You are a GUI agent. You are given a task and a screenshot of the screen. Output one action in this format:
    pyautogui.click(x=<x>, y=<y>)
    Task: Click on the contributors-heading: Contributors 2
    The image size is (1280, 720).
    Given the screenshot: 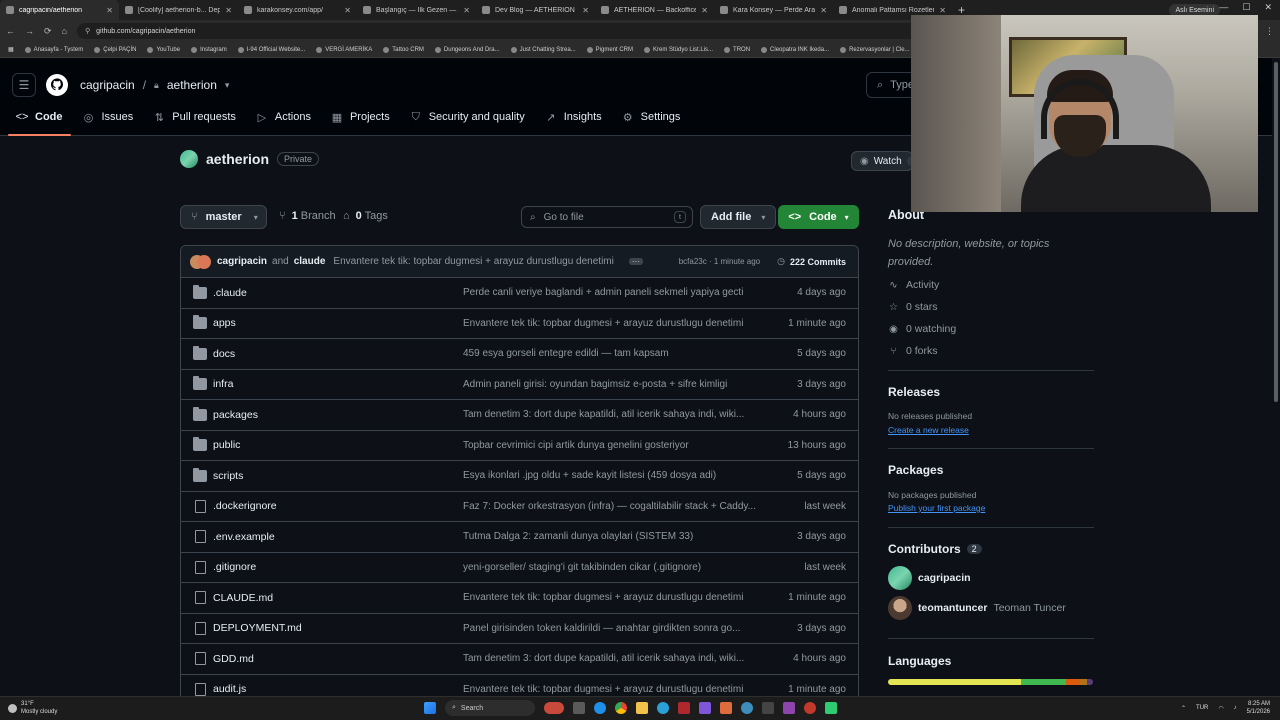 What is the action you would take?
    pyautogui.click(x=935, y=549)
    